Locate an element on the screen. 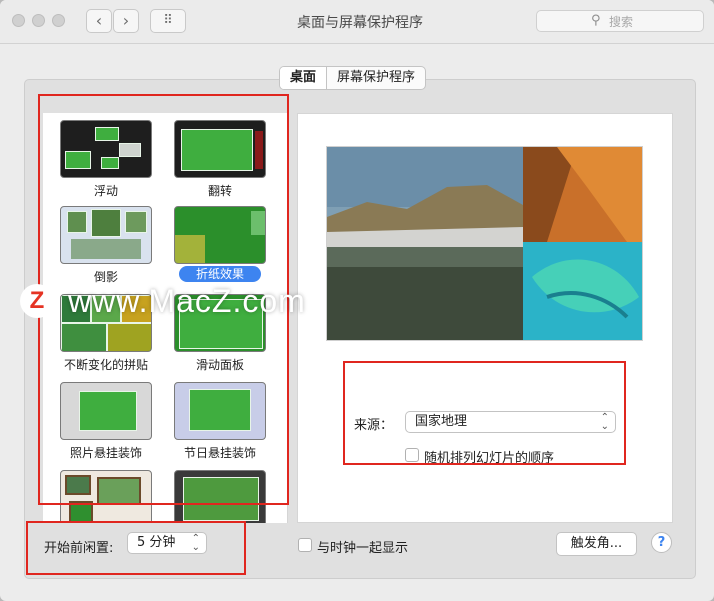 This screenshot has width=714, height=601. tab-desktop: 桌面 is located at coordinates (304, 78).